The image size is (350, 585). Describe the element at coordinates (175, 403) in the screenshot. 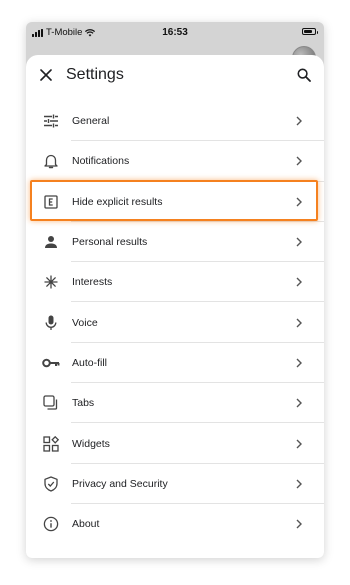

I see `settings-item-tabs: Tabs` at that location.